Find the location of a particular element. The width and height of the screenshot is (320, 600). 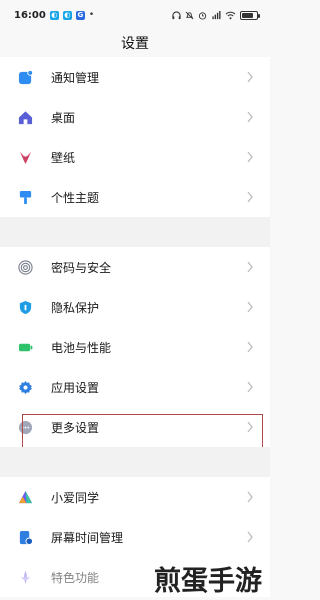

fingerprint-icon is located at coordinates (25, 267).